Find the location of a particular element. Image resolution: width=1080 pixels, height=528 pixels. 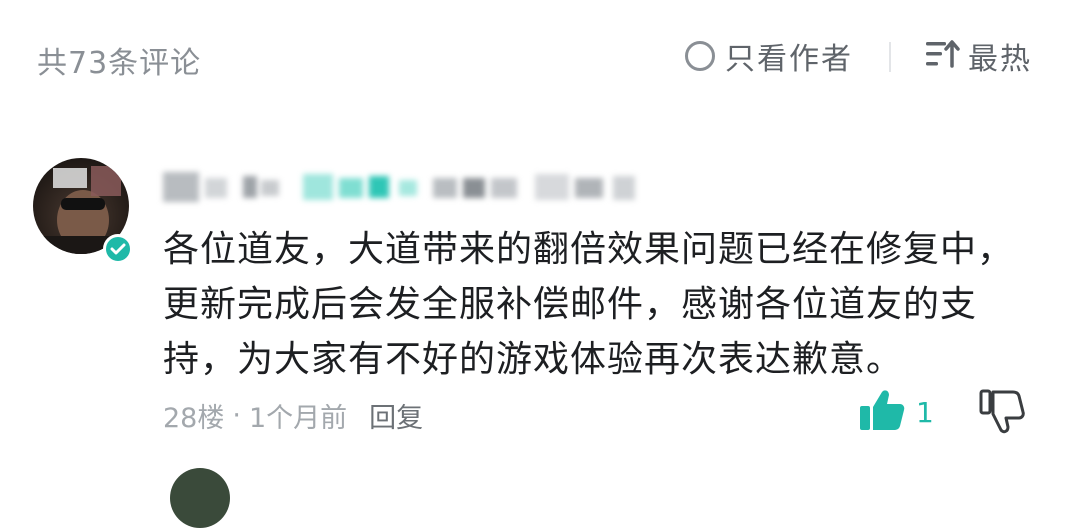

thumbs-down-icon is located at coordinates (1002, 413).